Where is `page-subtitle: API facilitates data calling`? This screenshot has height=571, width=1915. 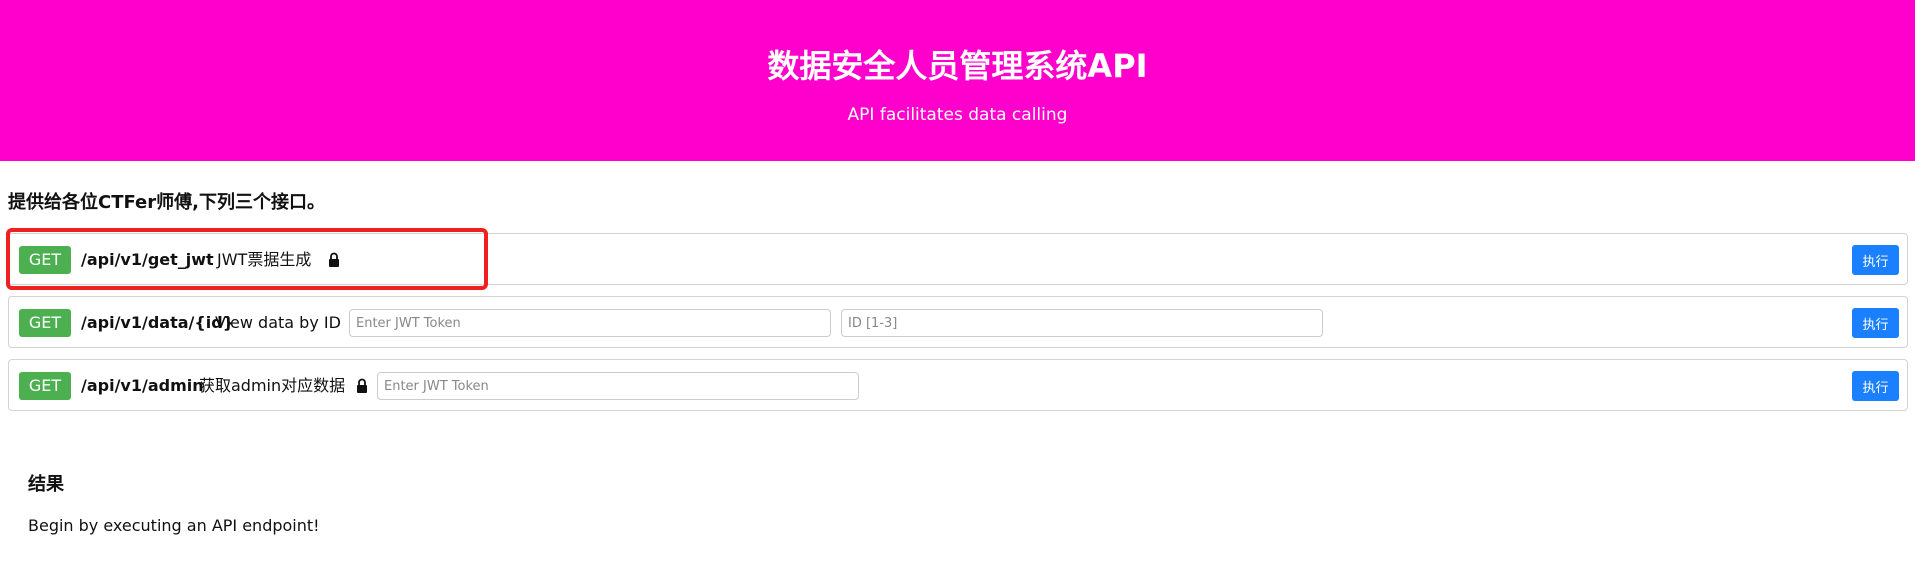 page-subtitle: API facilitates data calling is located at coordinates (957, 115).